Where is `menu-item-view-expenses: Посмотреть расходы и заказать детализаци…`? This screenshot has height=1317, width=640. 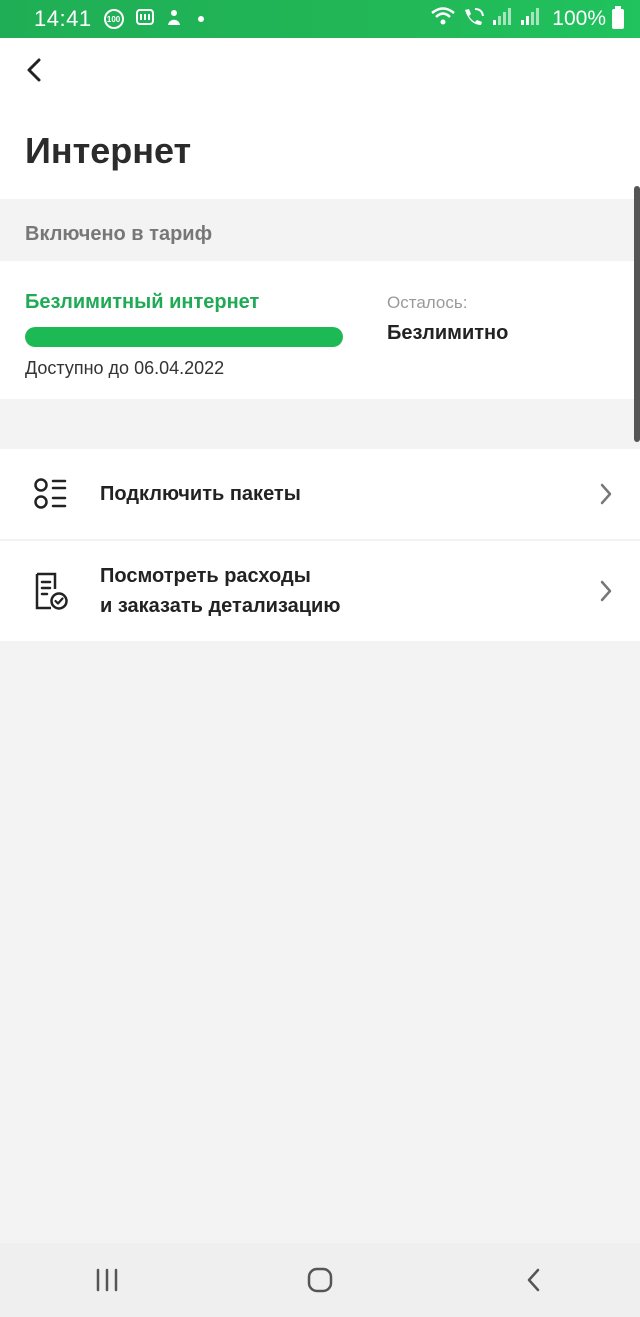 menu-item-view-expenses: Посмотреть расходы и заказать детализаци… is located at coordinates (320, 591).